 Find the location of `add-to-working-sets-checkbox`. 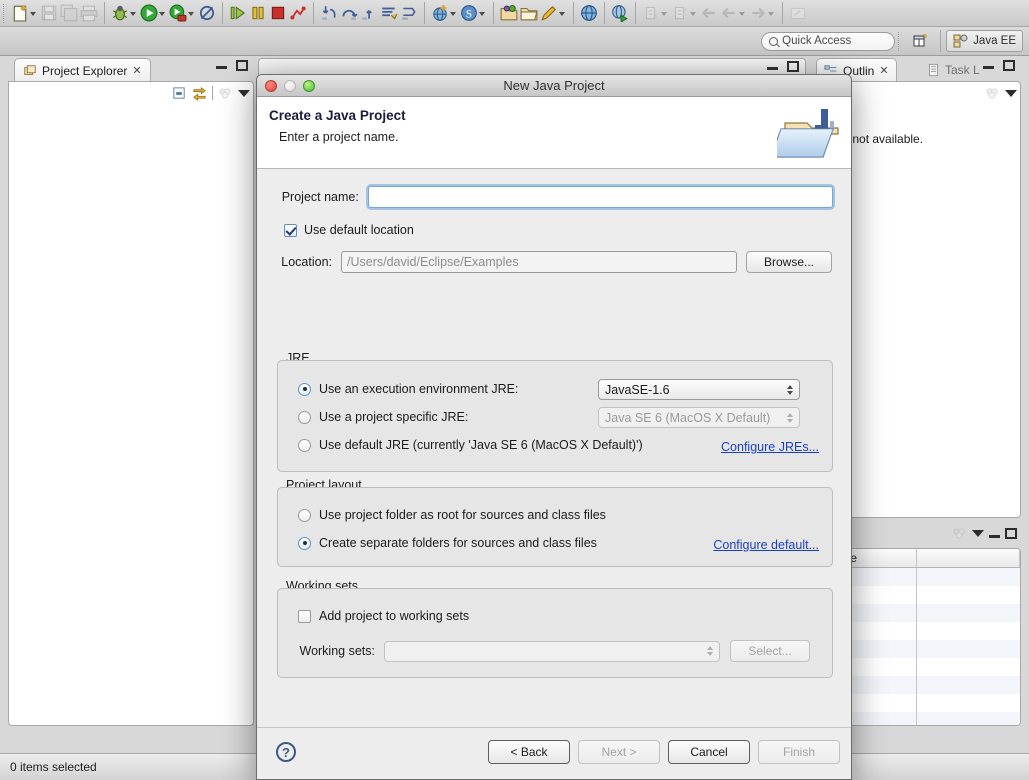

add-to-working-sets-checkbox is located at coordinates (304, 616).